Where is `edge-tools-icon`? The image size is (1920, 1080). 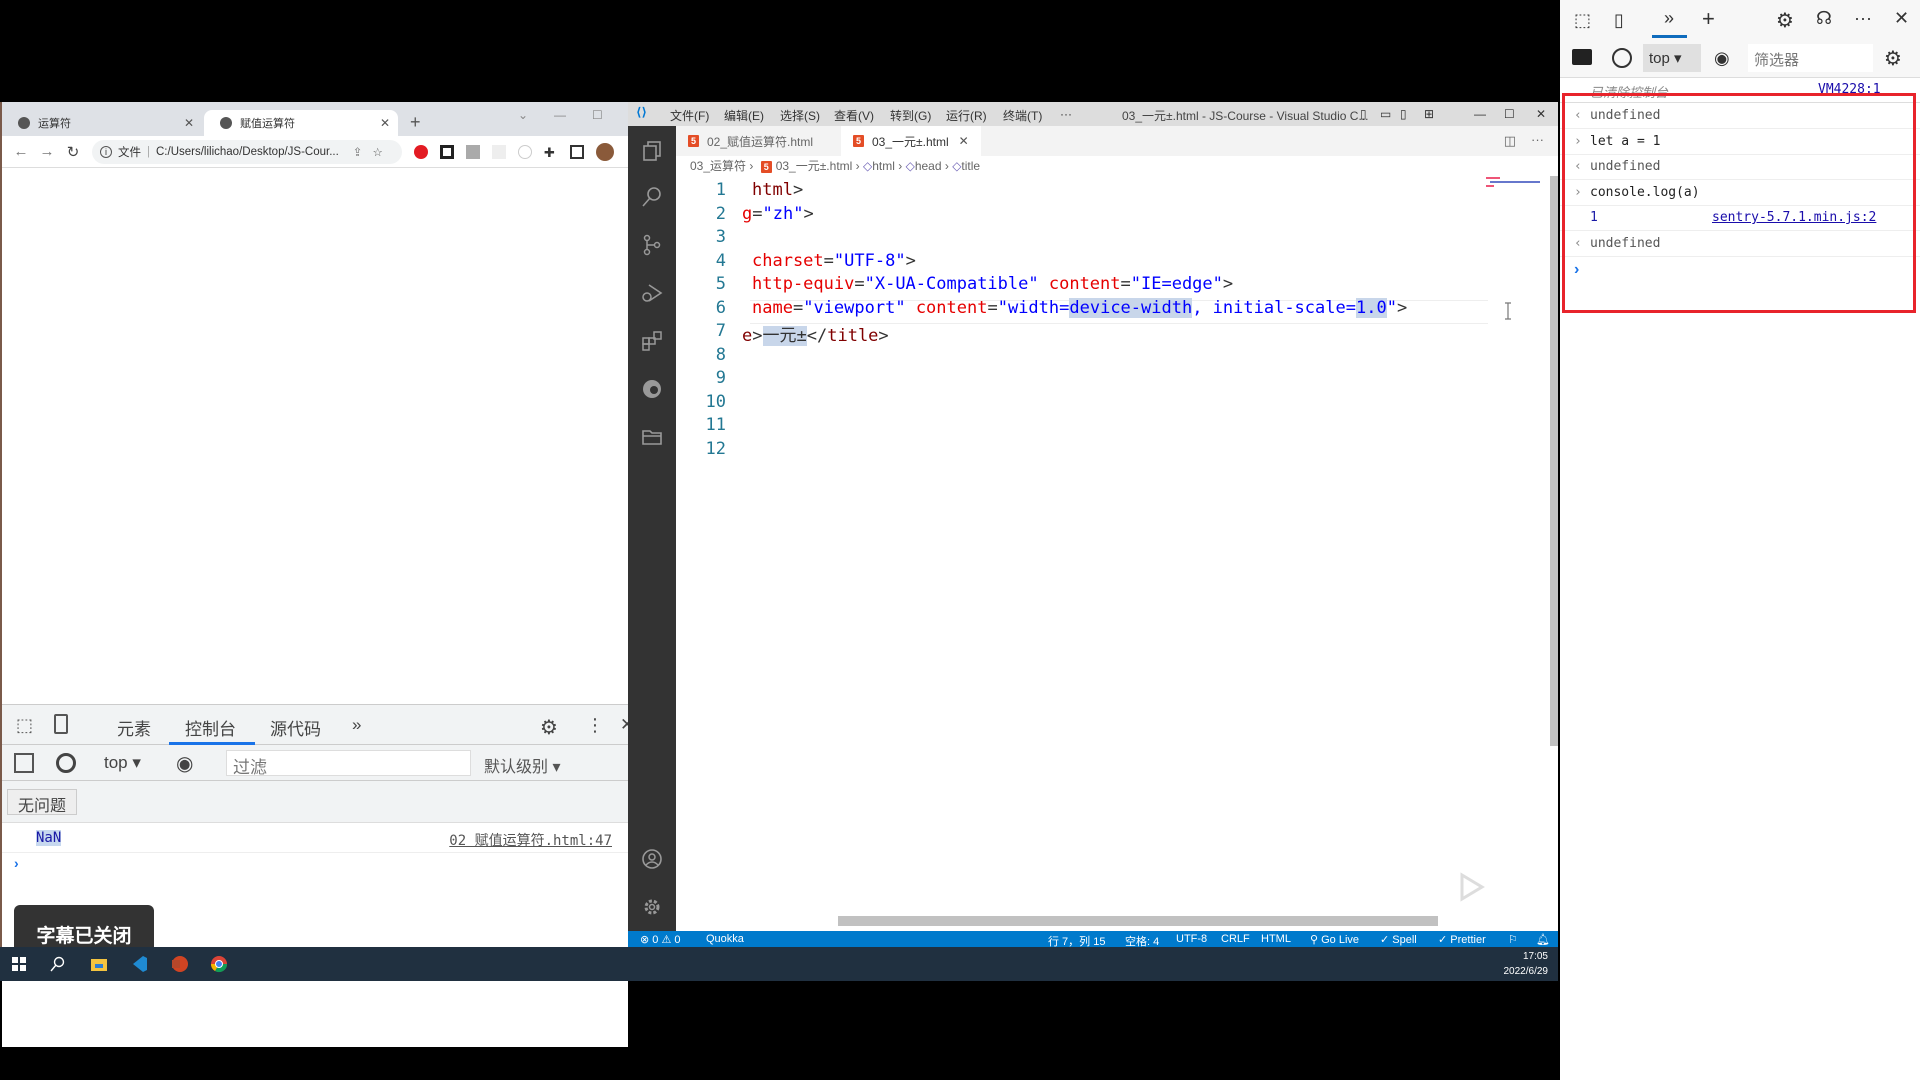 edge-tools-icon is located at coordinates (652, 389).